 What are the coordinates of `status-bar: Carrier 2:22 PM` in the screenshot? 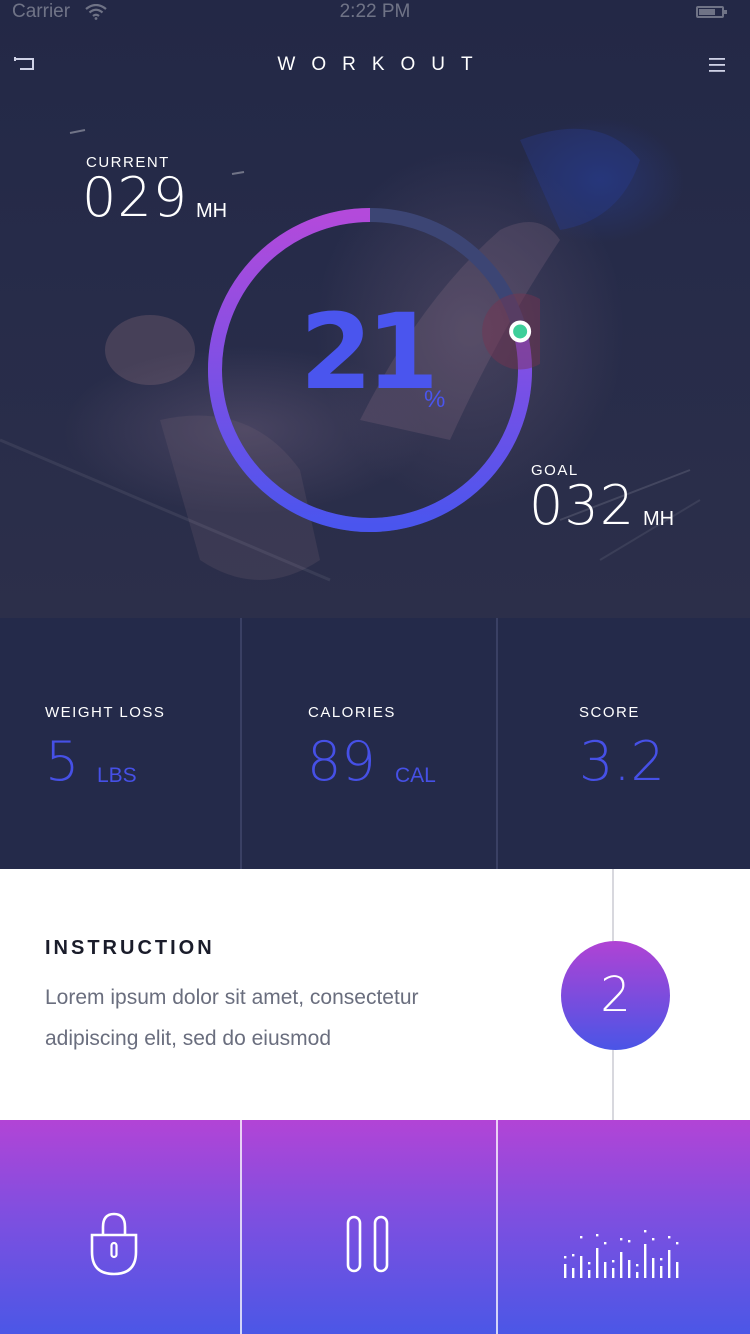 It's located at (375, 14).